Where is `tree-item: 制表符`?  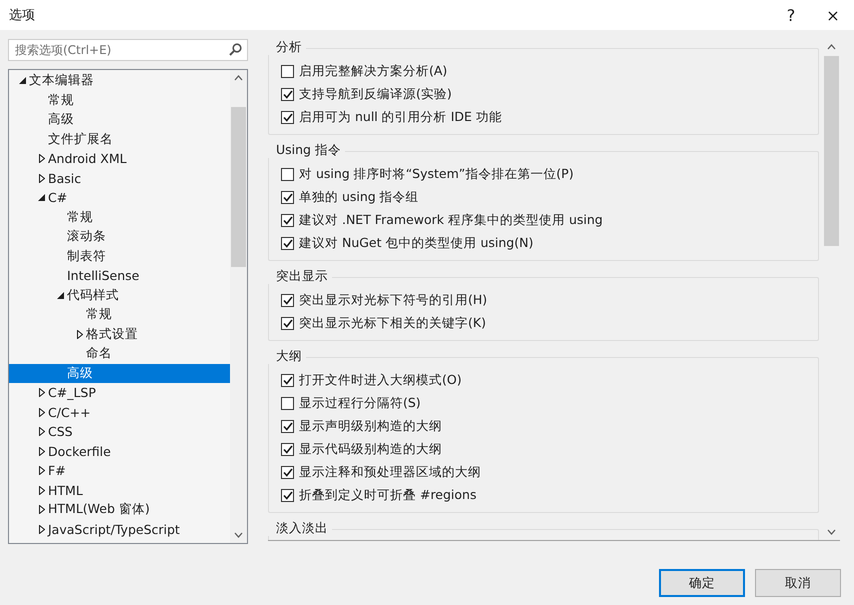 tree-item: 制表符 is located at coordinates (119, 256).